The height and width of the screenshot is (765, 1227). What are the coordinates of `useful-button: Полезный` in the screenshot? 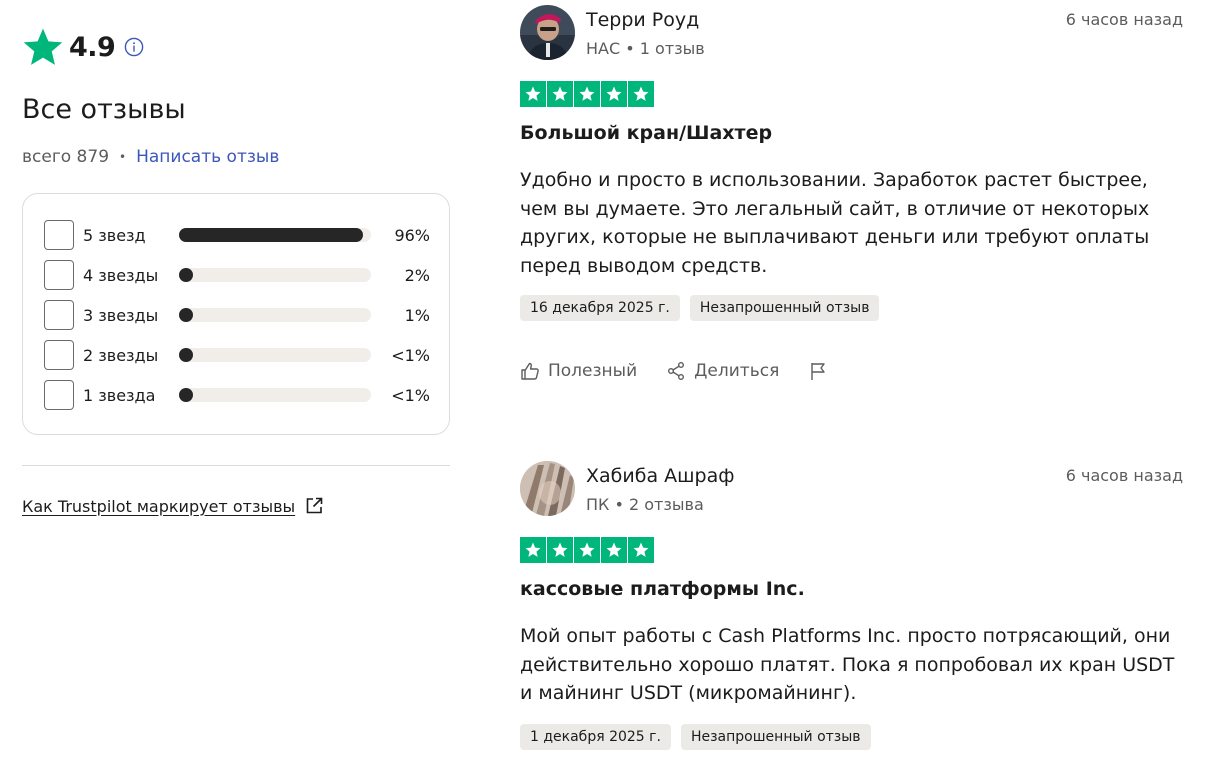 It's located at (578, 371).